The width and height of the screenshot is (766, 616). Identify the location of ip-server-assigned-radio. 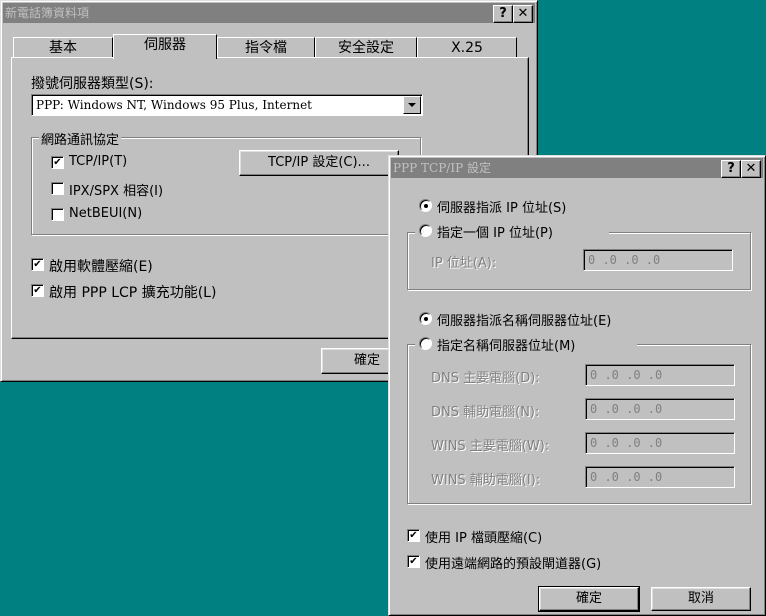
(425, 205).